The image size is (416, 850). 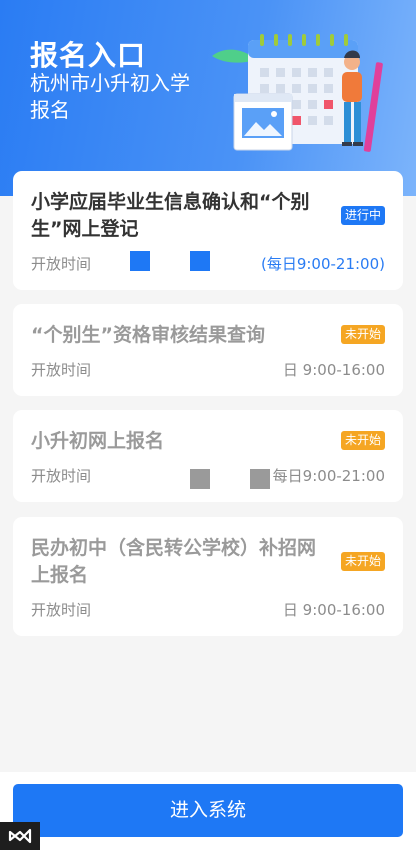 I want to click on open-time-value: 每日9:00-21:00, so click(x=328, y=476).